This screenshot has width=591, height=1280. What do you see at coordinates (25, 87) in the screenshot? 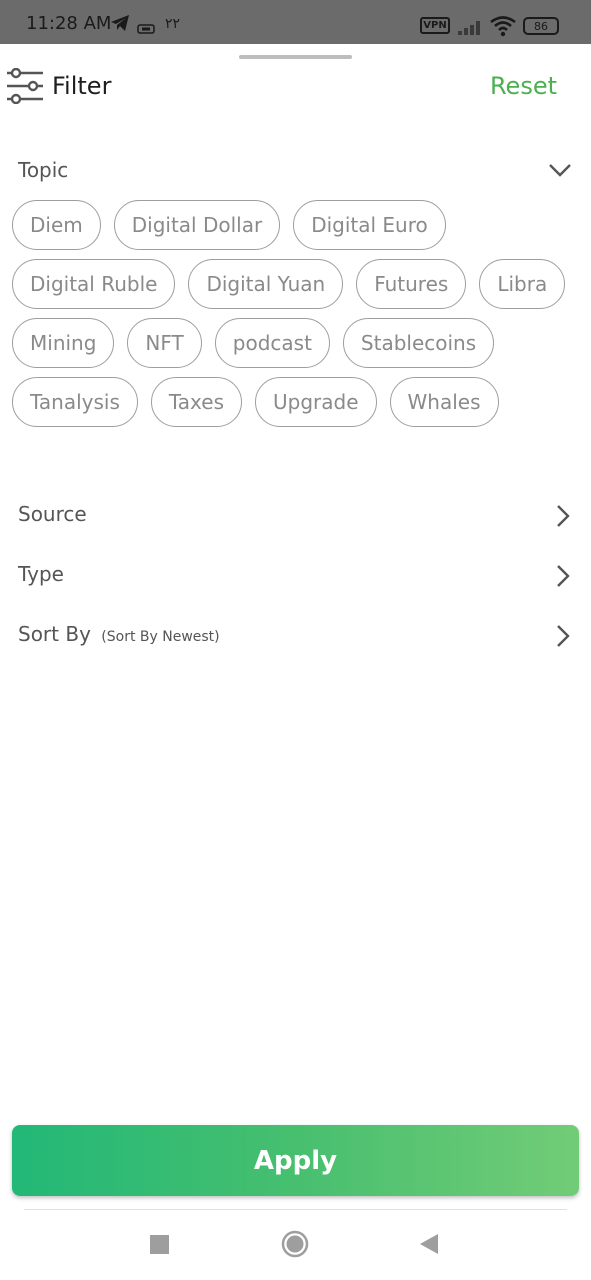
I see `filter-sliders-icon` at bounding box center [25, 87].